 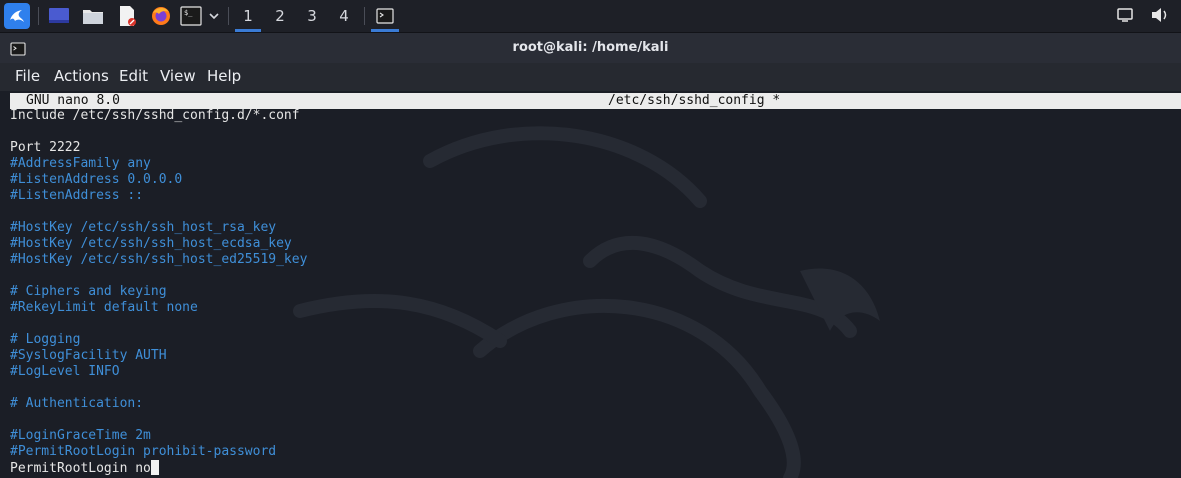 I want to click on workspace-3: 3, so click(x=312, y=16).